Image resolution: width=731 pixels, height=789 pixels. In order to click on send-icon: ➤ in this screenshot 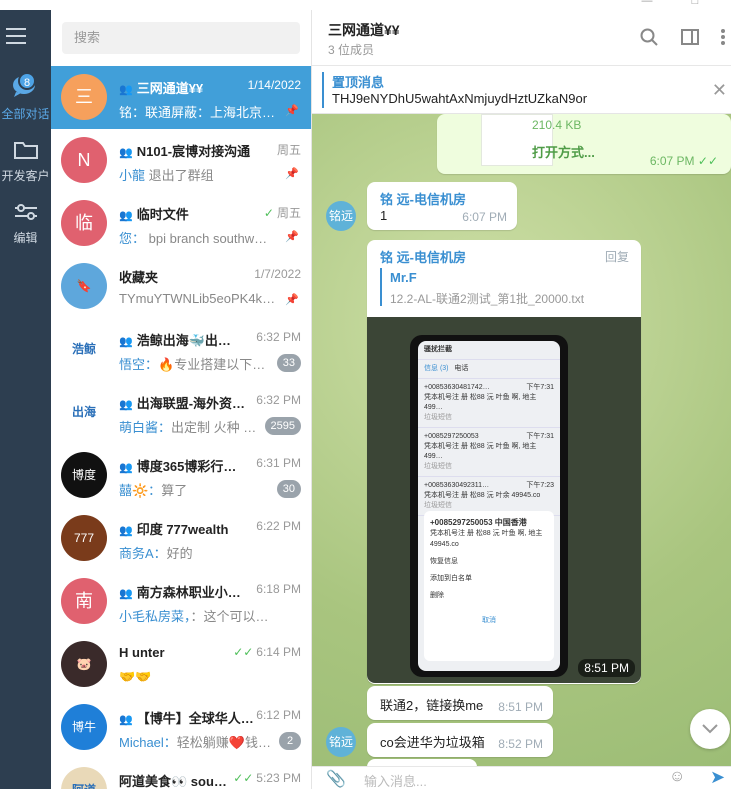, I will do `click(717, 777)`.